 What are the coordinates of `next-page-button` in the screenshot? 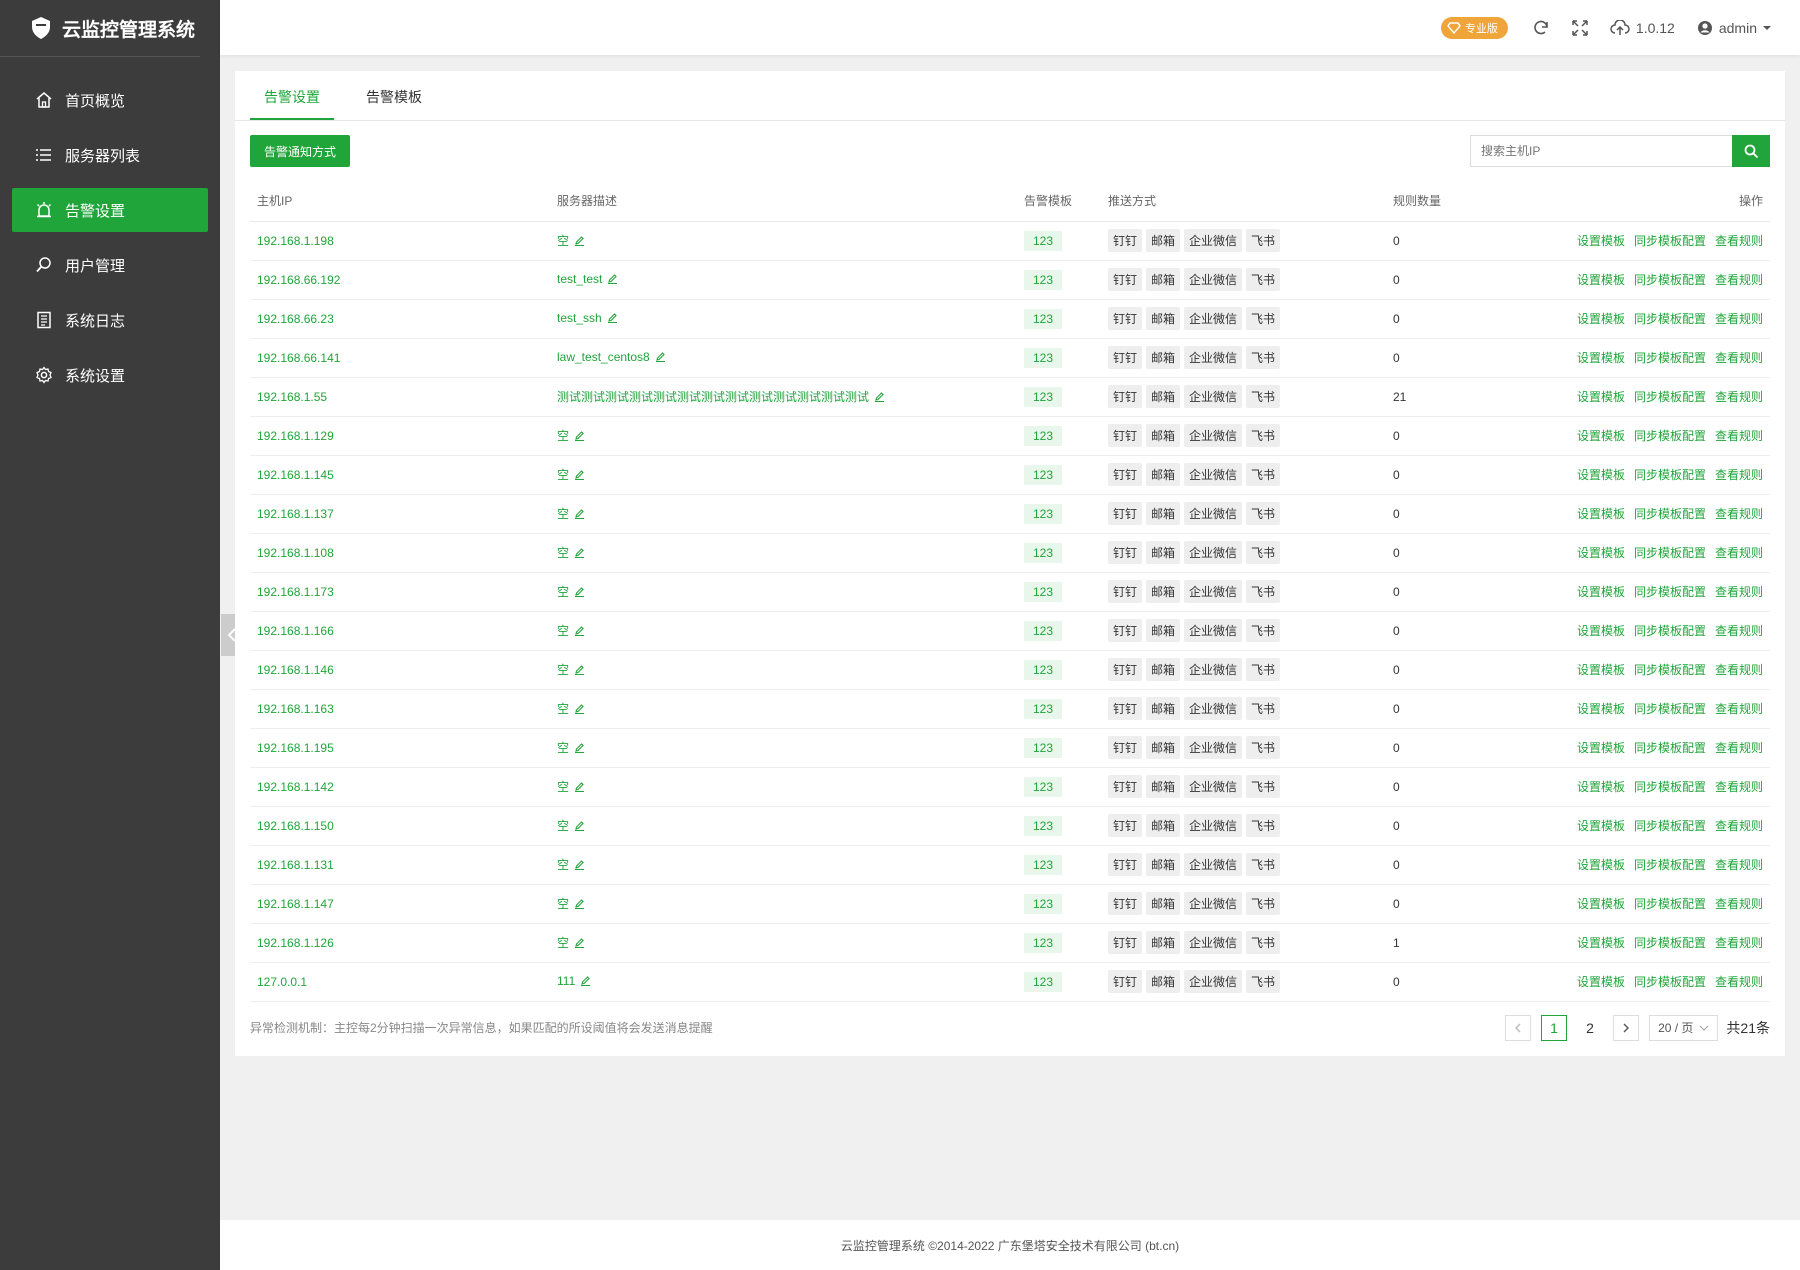 It's located at (1626, 1027).